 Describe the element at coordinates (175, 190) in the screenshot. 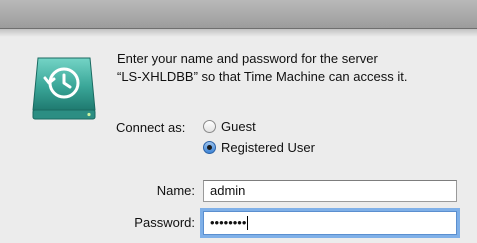

I see `name-label: Name:` at that location.